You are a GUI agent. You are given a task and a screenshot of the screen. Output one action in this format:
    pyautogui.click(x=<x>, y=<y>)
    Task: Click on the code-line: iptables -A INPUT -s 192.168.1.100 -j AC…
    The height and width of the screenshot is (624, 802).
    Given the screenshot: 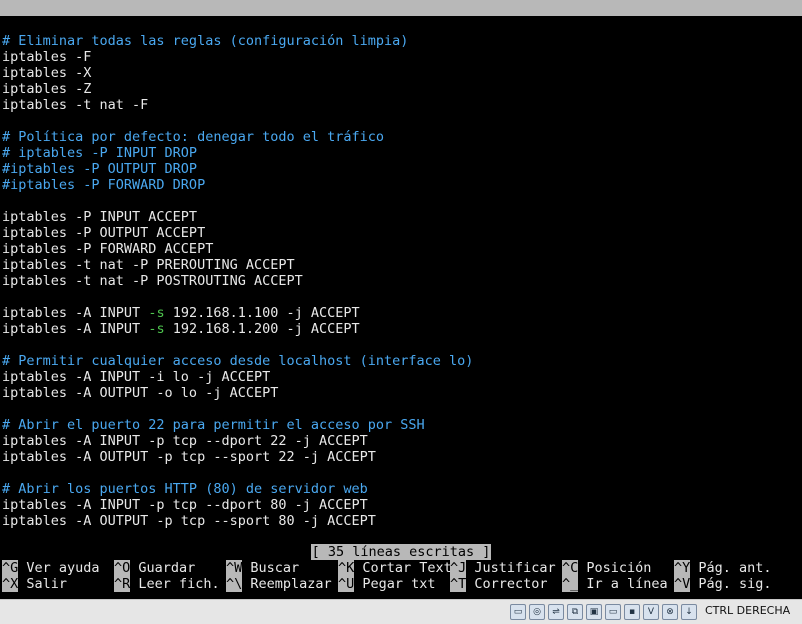 What is the action you would take?
    pyautogui.click(x=401, y=313)
    